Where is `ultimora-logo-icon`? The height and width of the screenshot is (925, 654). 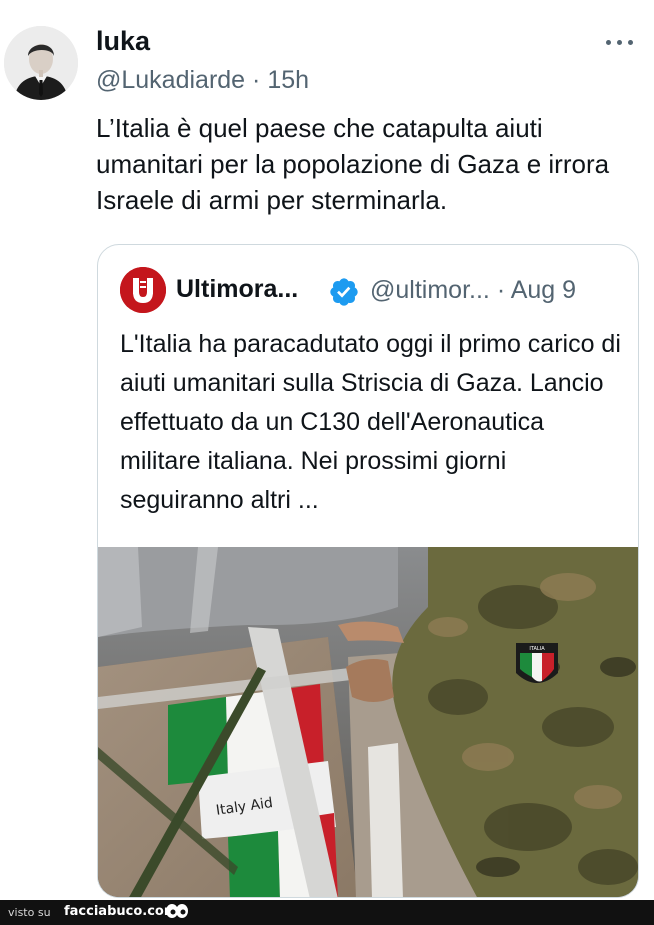
ultimora-logo-icon is located at coordinates (143, 290).